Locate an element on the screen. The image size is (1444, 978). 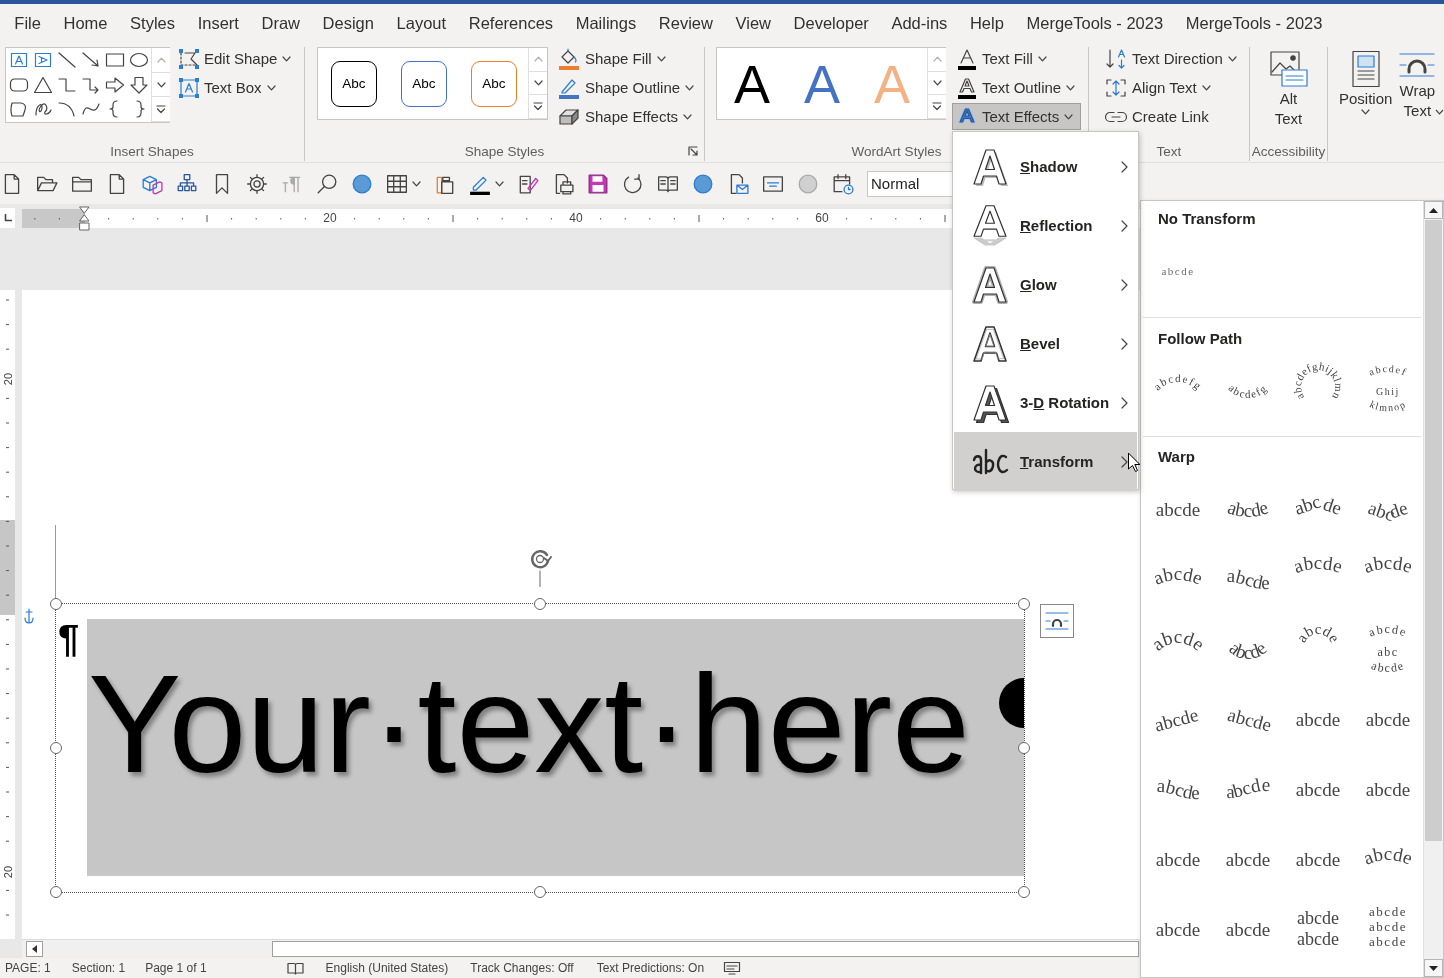
status-item: Page 1 of 1 is located at coordinates (176, 968).